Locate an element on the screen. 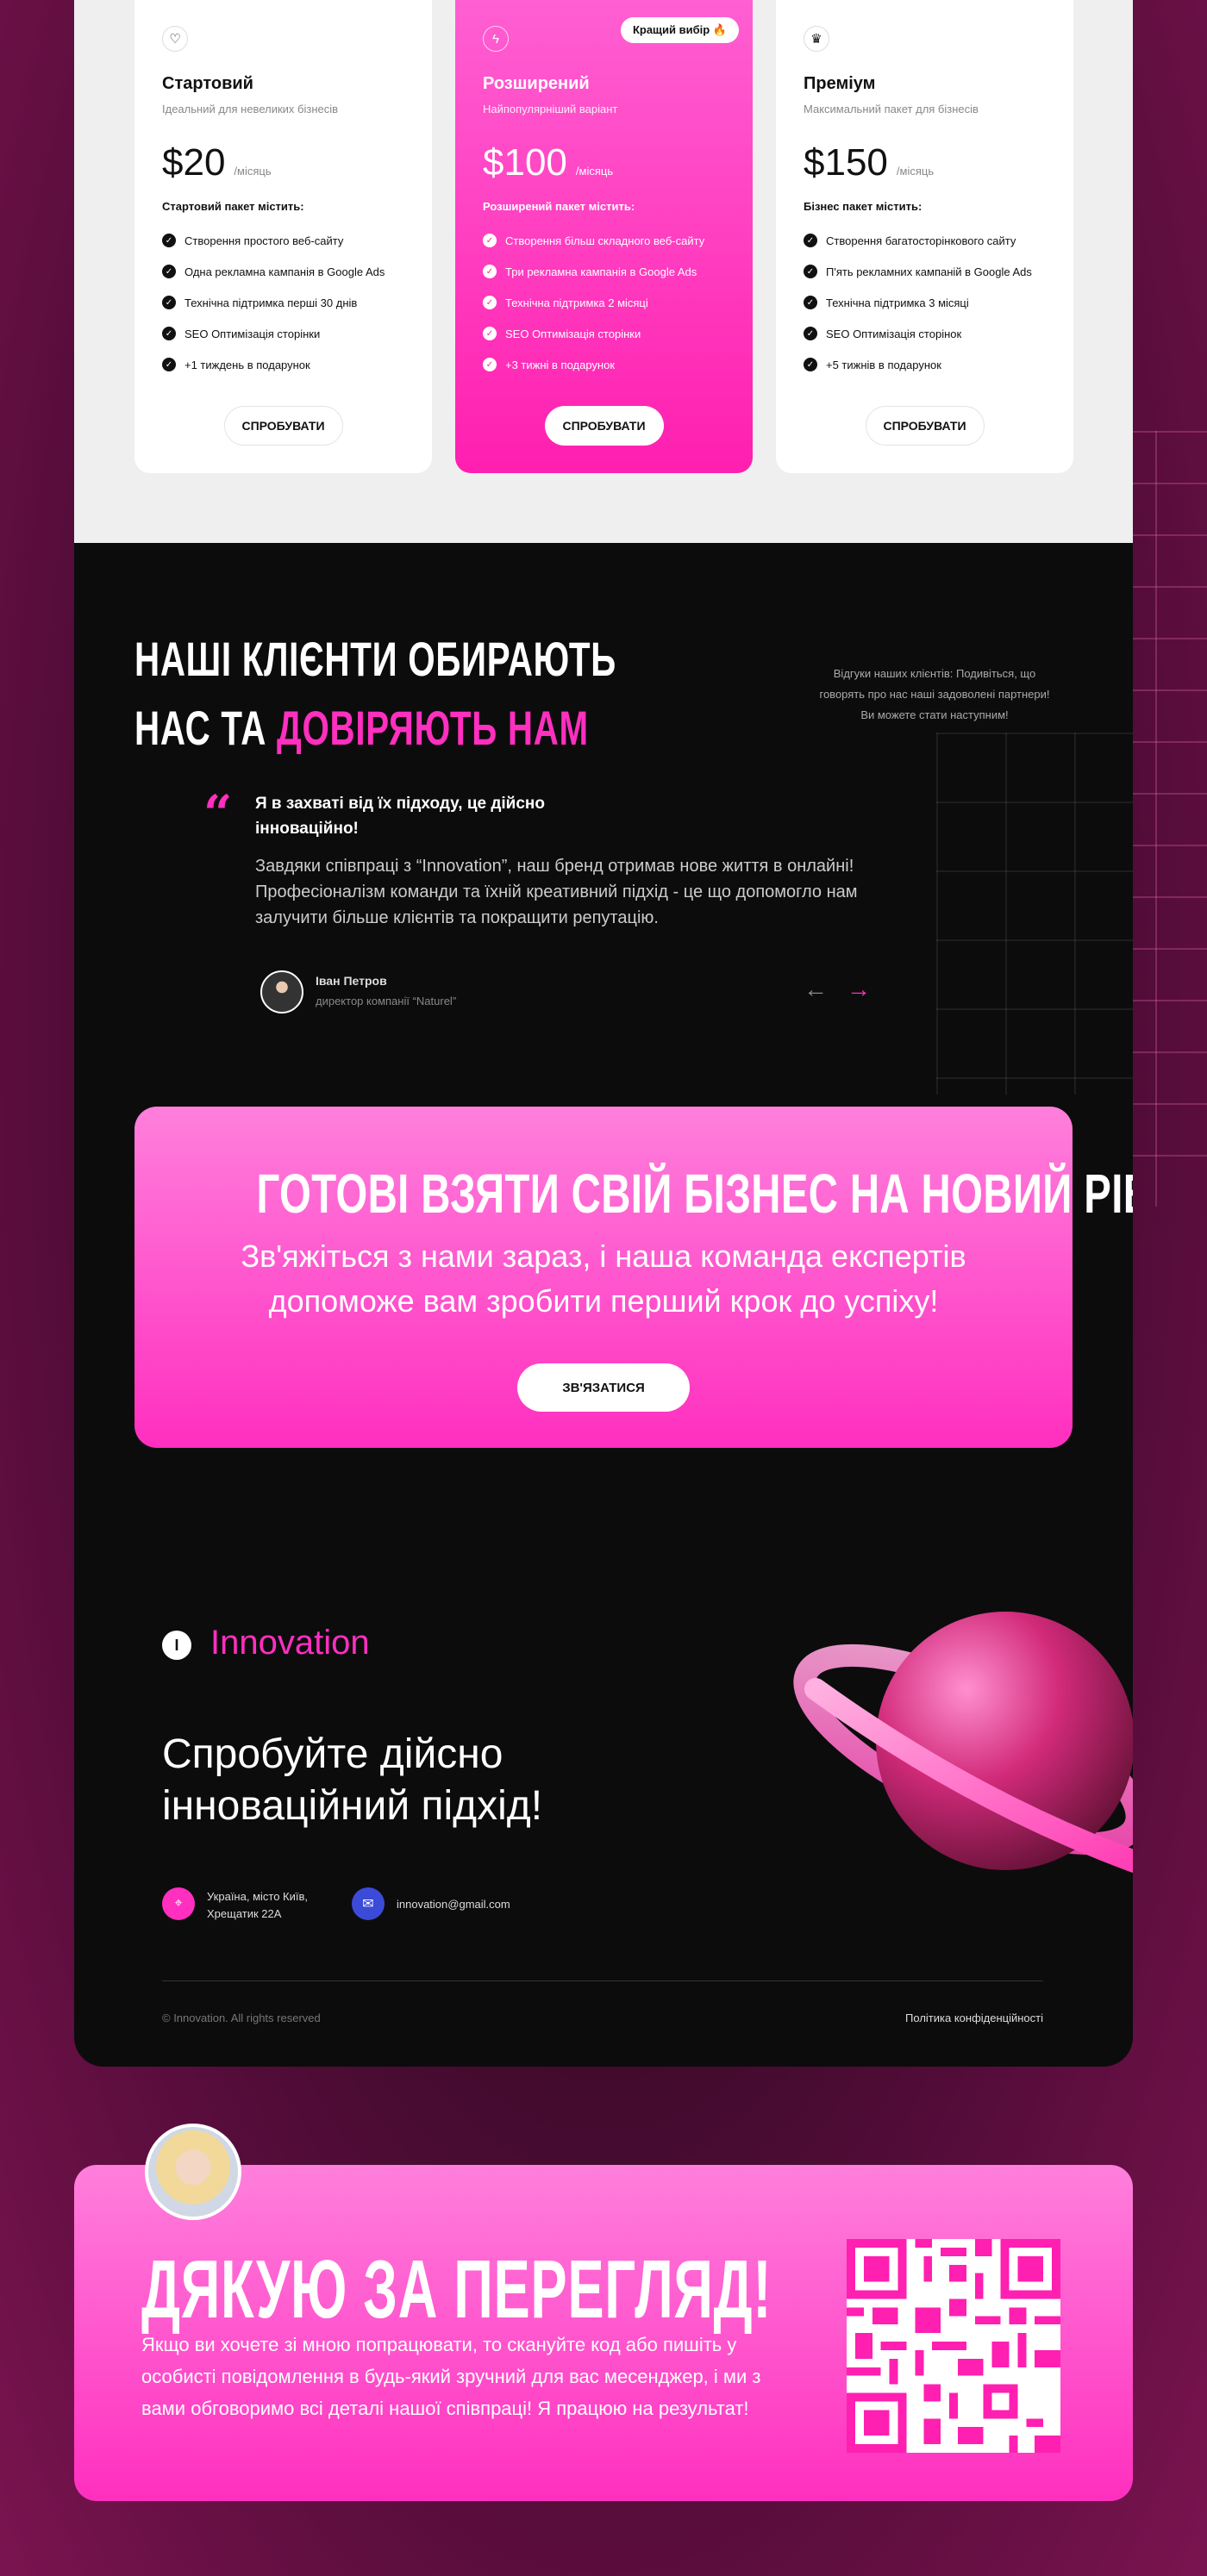  plan-feature: ✓ Одна рекламна кампанія в Google Ads is located at coordinates (283, 271).